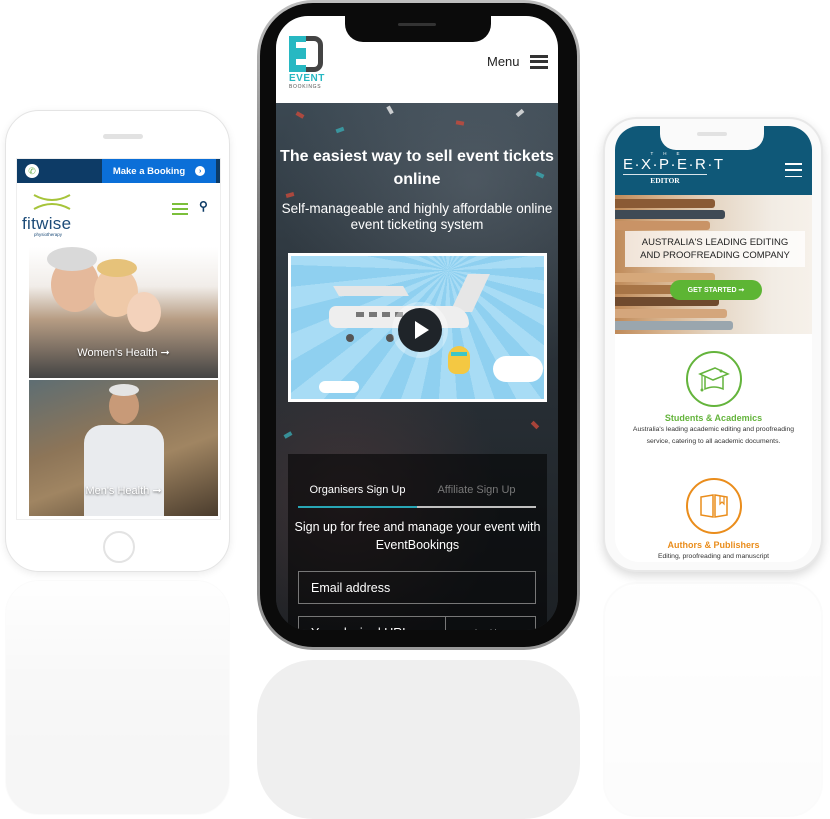  I want to click on logo-expert: E·X·P·E·R·T, so click(674, 165).